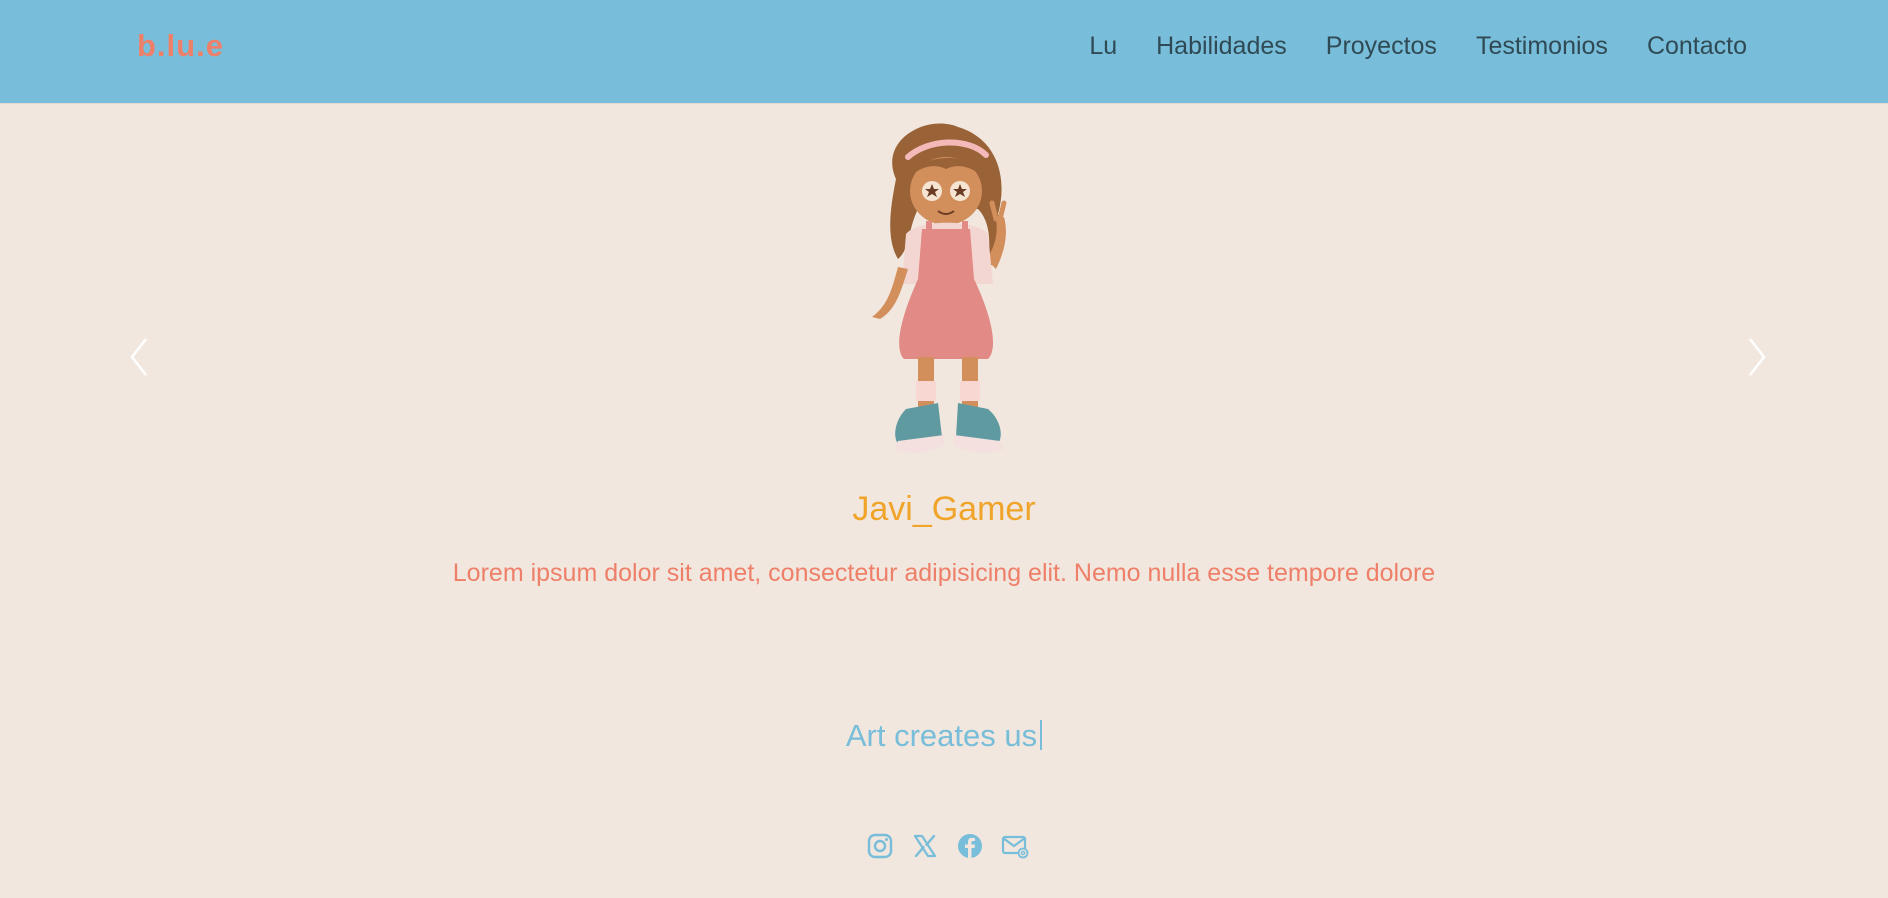 Image resolution: width=1888 pixels, height=898 pixels. I want to click on carousel-prev-arrow-icon, so click(140, 357).